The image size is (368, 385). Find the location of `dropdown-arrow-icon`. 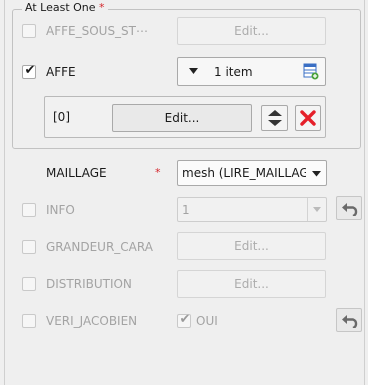

dropdown-arrow-icon is located at coordinates (193, 71).